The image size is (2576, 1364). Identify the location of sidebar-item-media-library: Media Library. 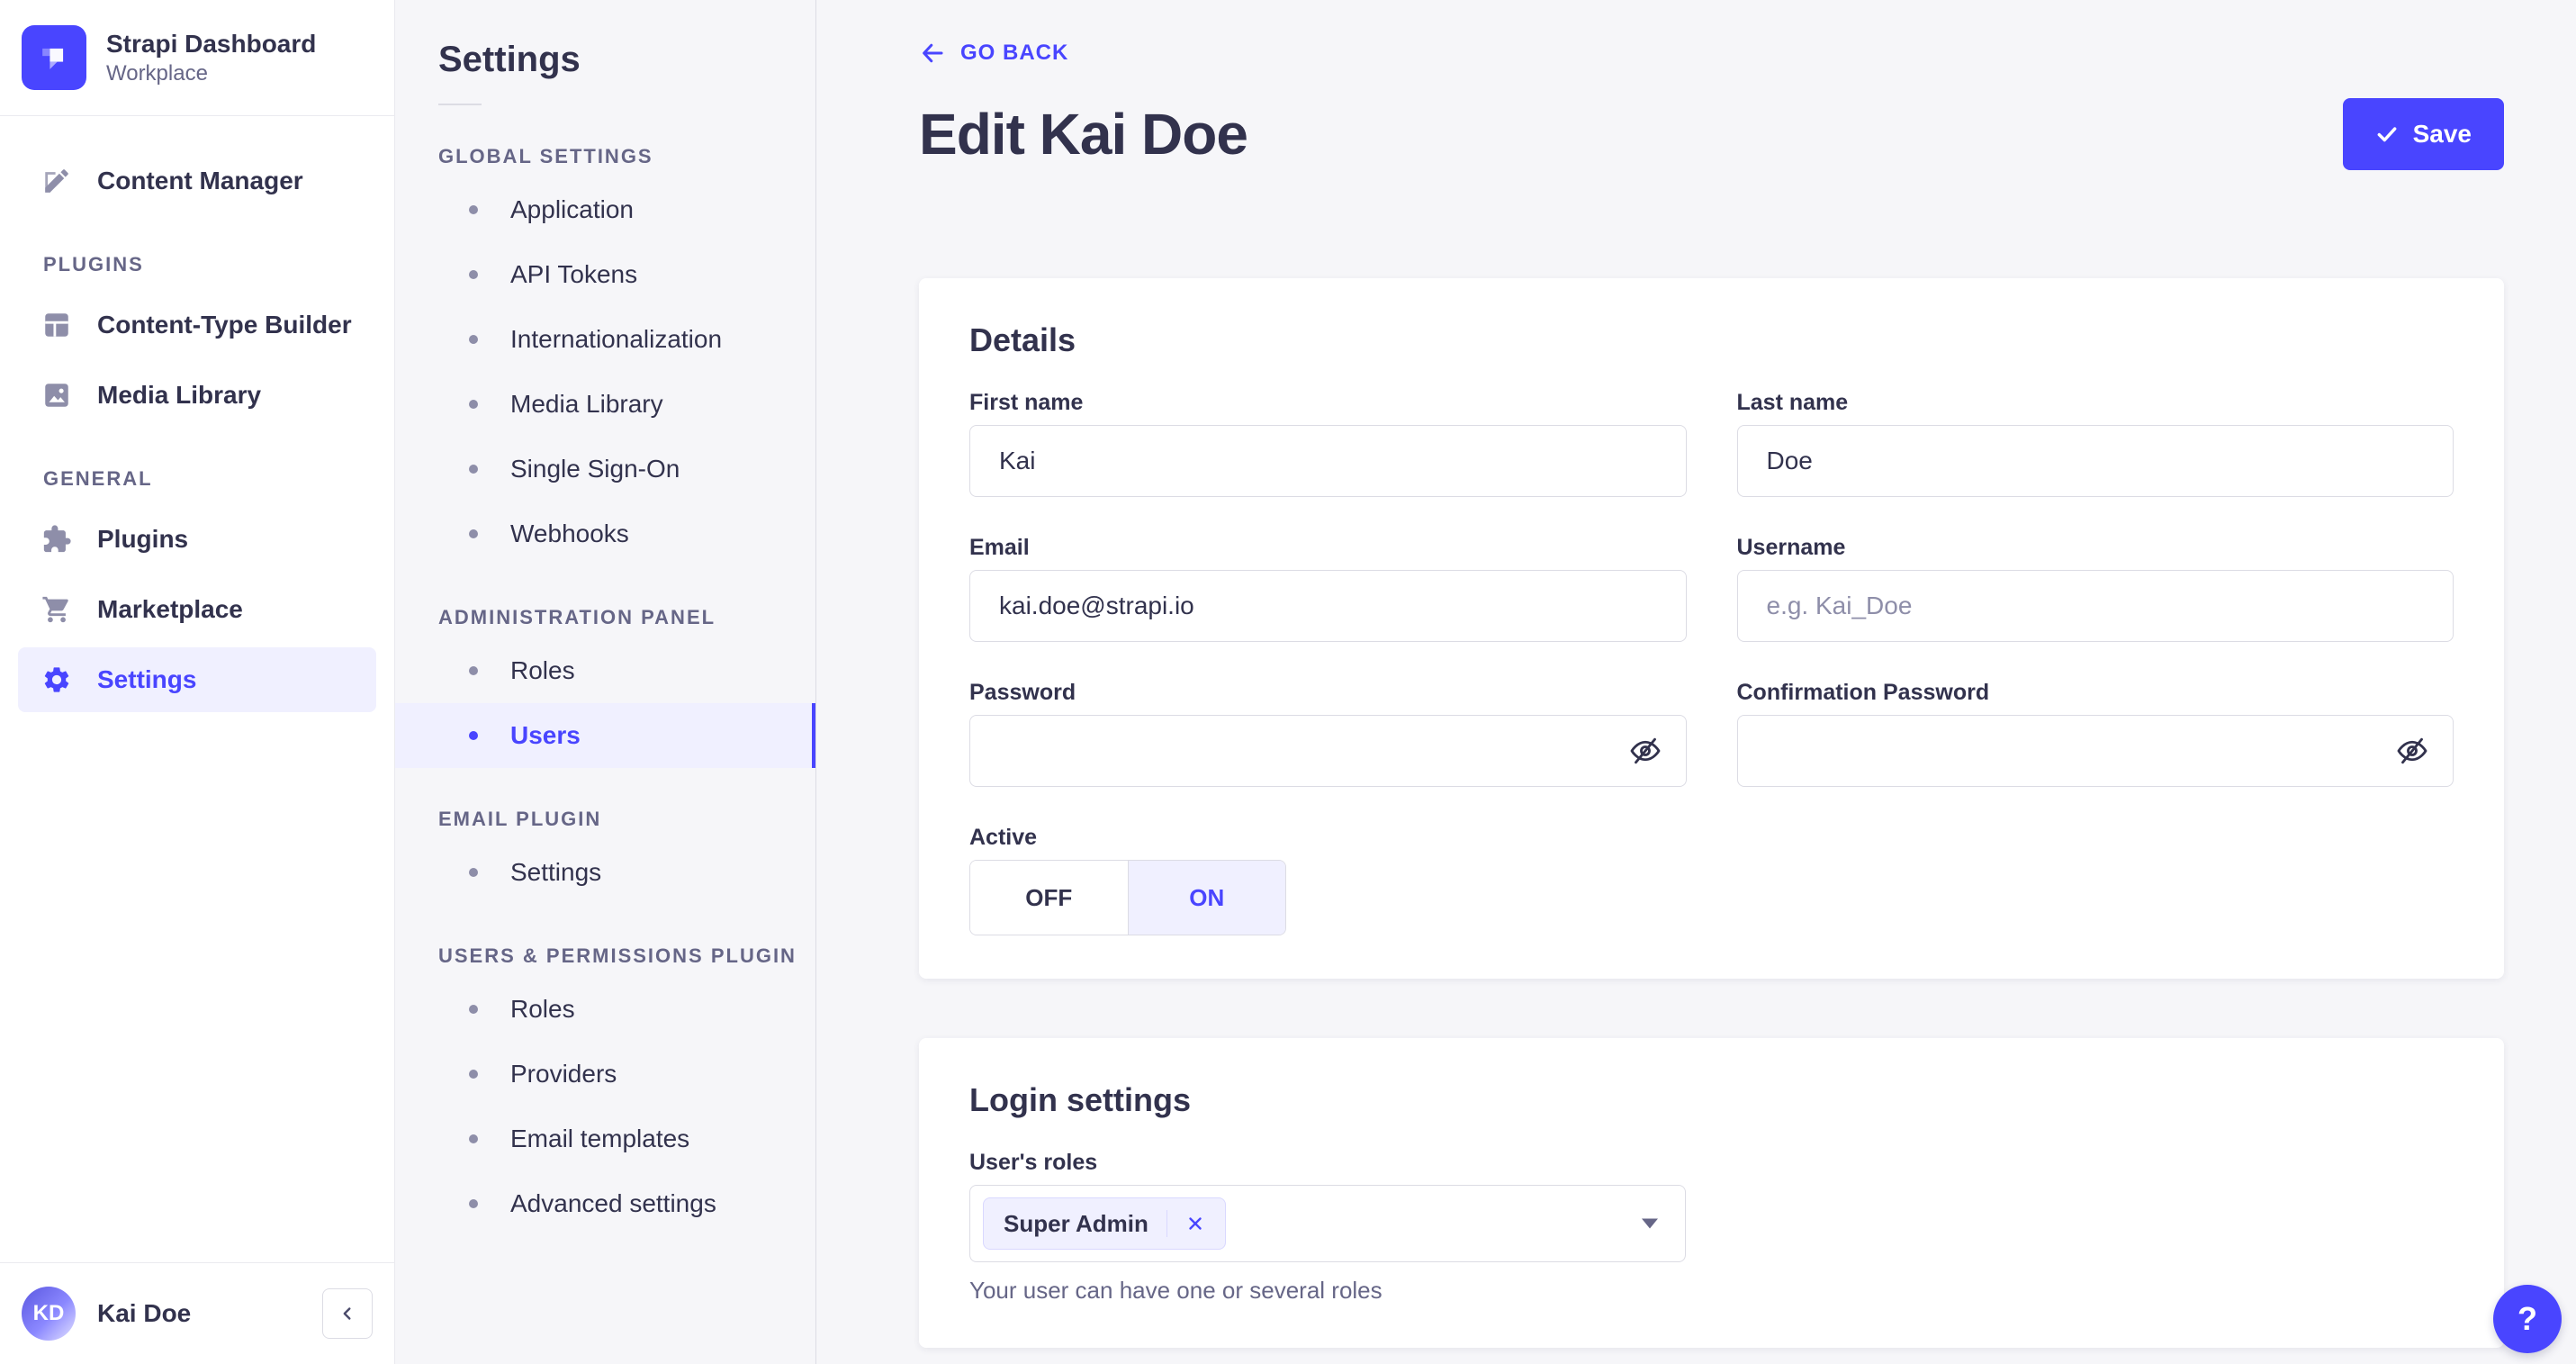
(197, 395).